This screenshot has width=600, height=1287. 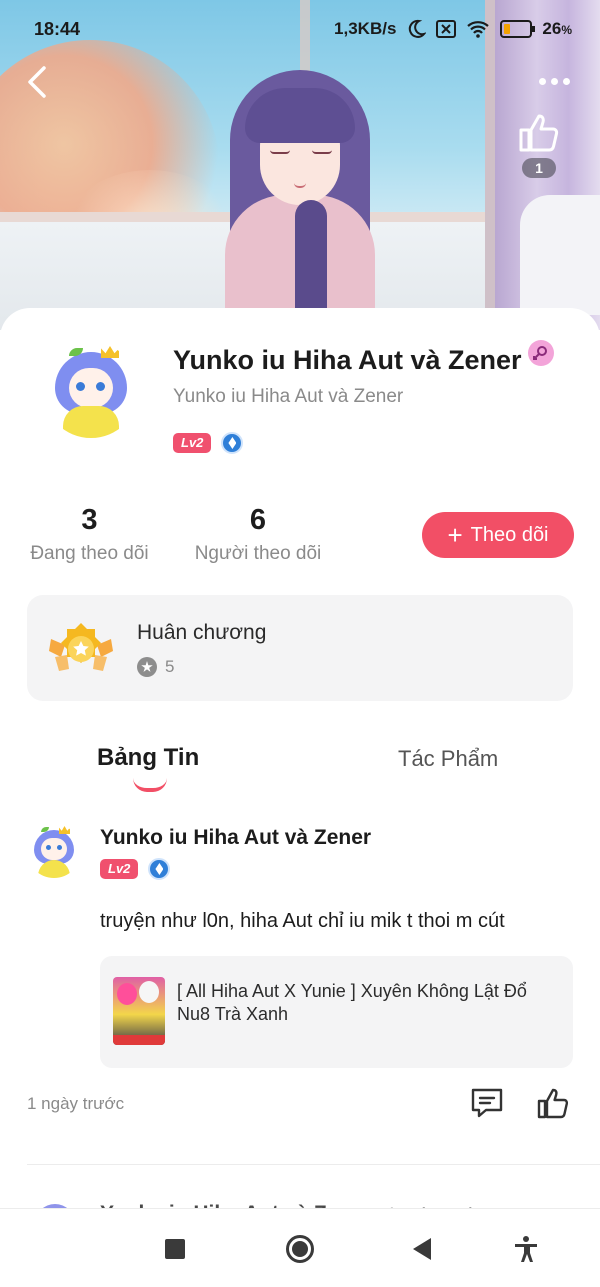 I want to click on avatar, so click(x=91, y=390).